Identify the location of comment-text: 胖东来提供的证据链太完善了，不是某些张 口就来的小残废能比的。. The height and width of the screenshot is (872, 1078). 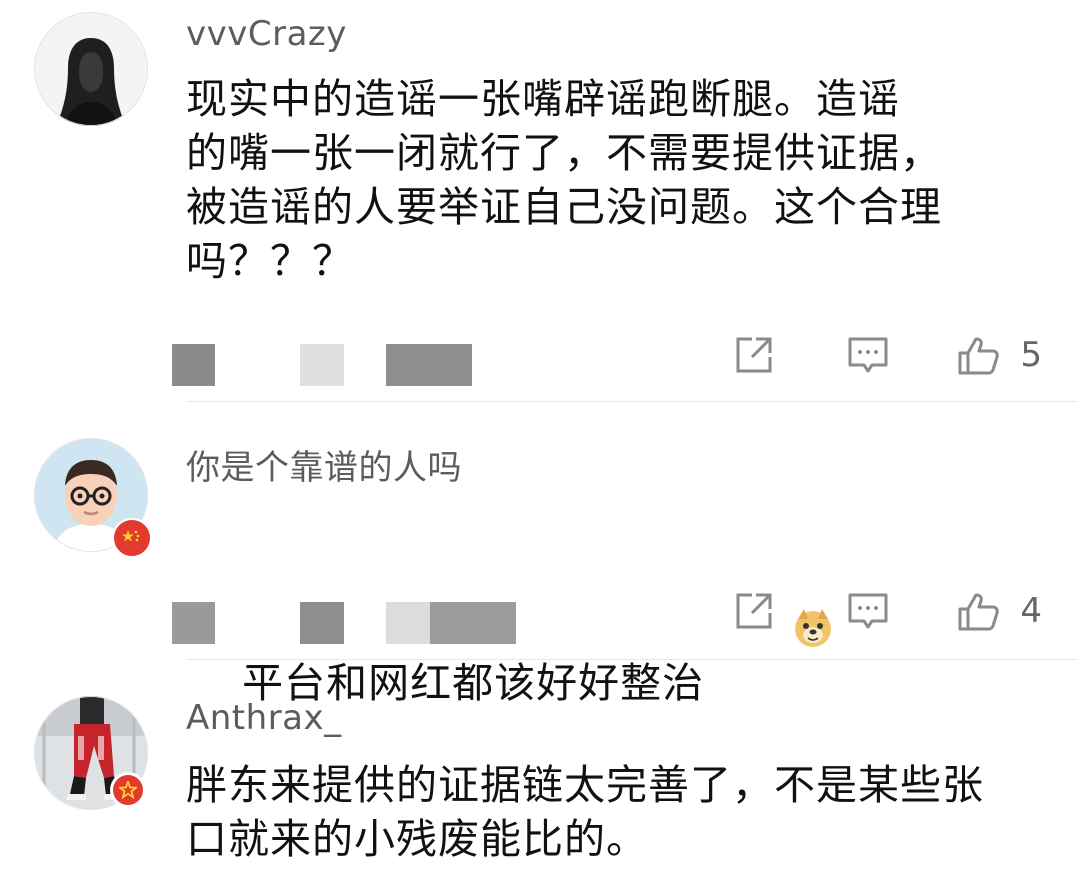
(585, 812).